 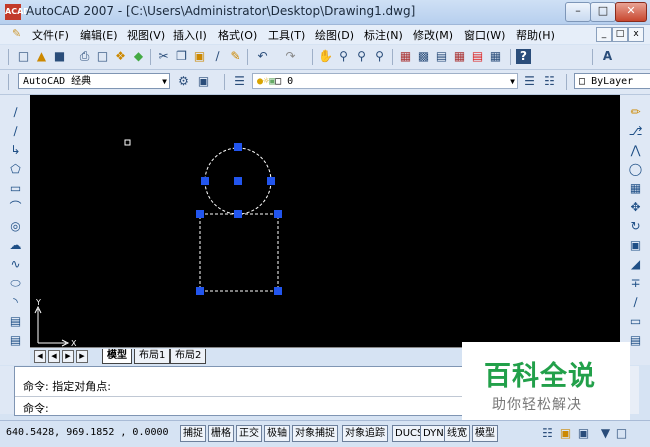 I want to click on doc-close-button: x, so click(x=636, y=34).